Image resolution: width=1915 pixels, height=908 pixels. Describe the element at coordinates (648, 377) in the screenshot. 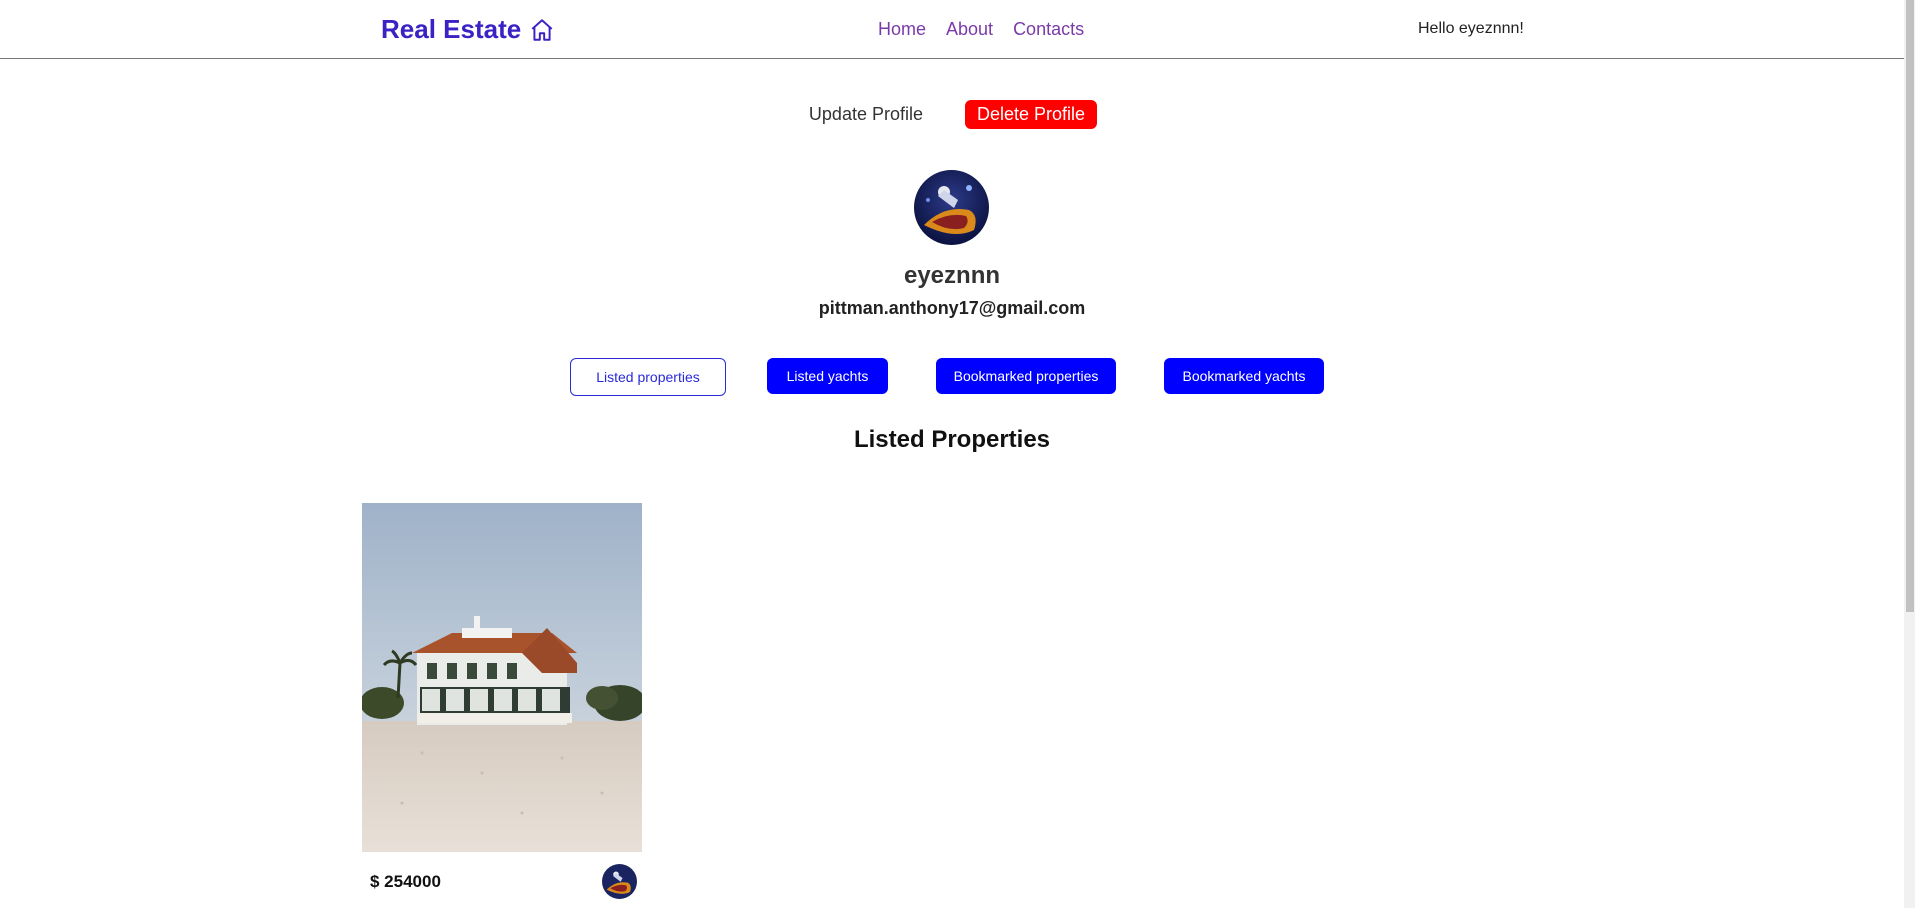

I see `tab-listed-properties: Listed properties` at that location.